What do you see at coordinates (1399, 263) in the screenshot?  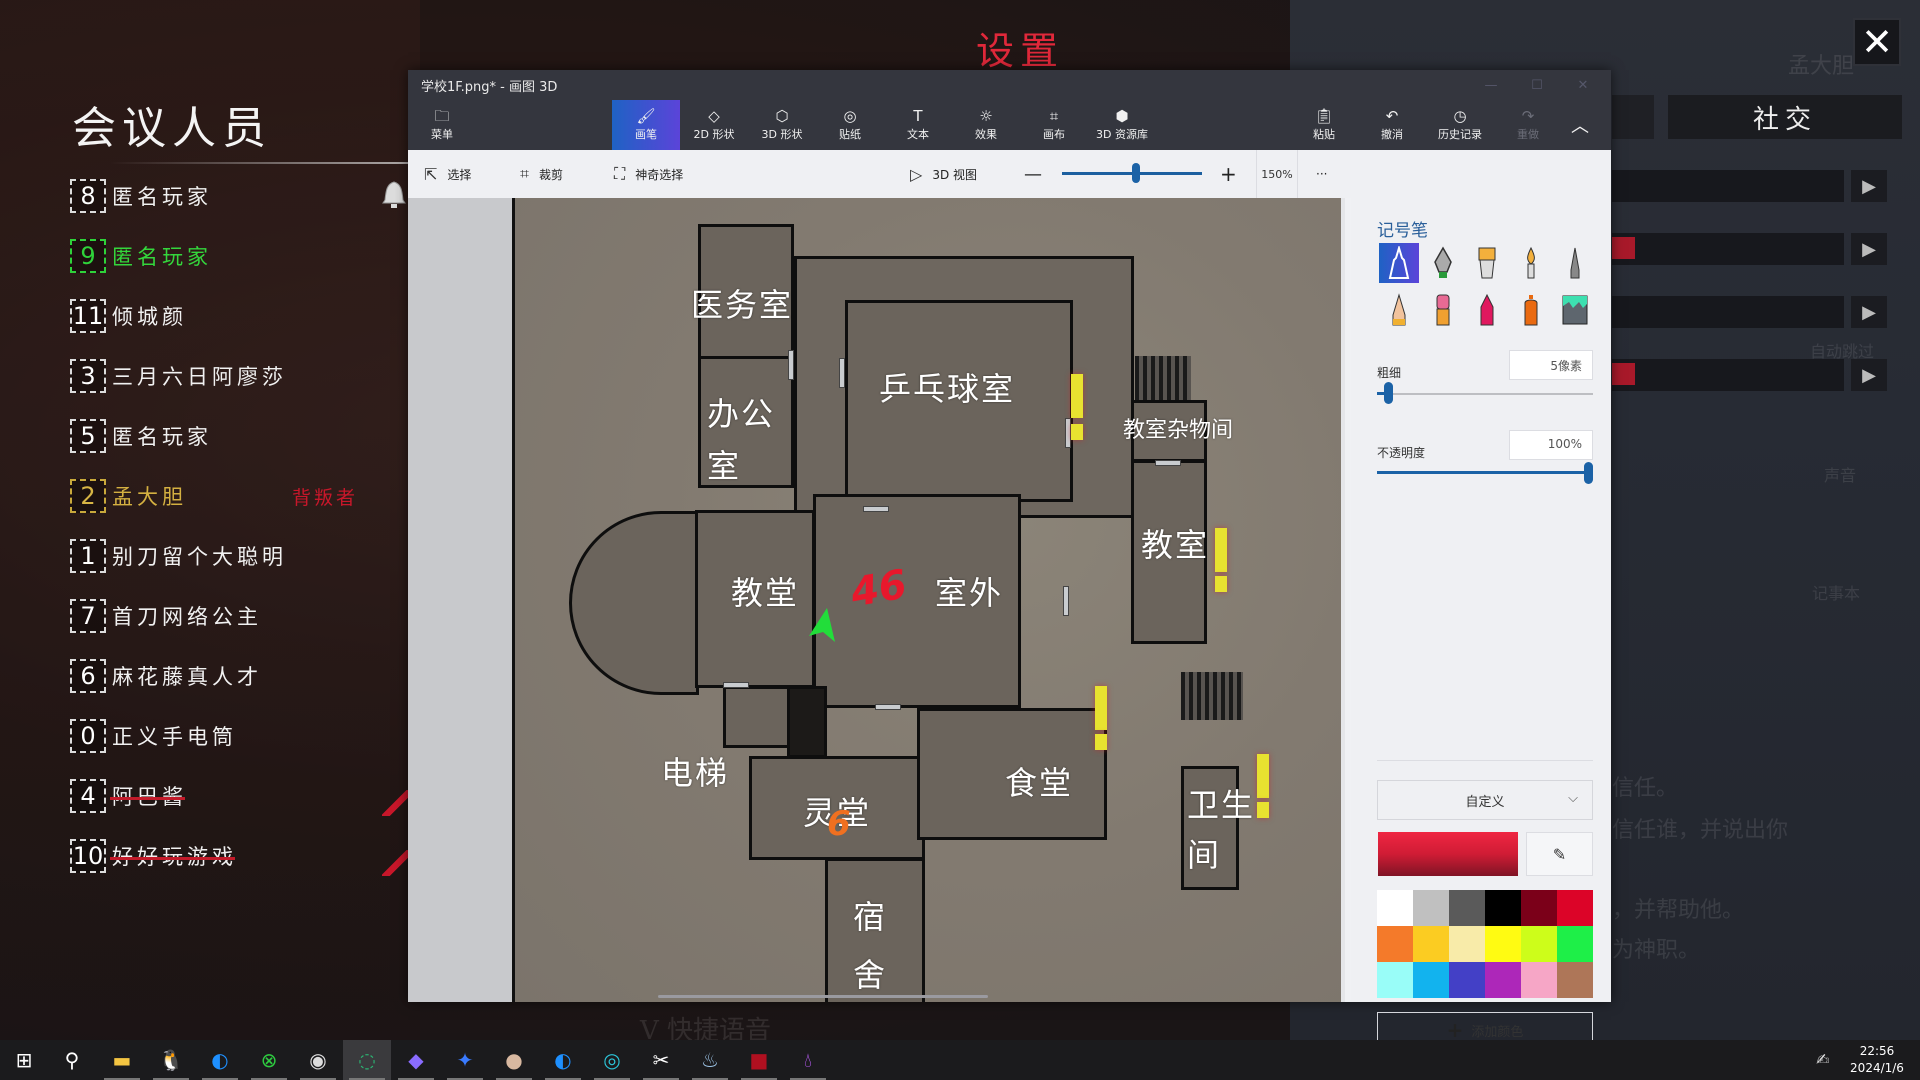 I see `brush-marker` at bounding box center [1399, 263].